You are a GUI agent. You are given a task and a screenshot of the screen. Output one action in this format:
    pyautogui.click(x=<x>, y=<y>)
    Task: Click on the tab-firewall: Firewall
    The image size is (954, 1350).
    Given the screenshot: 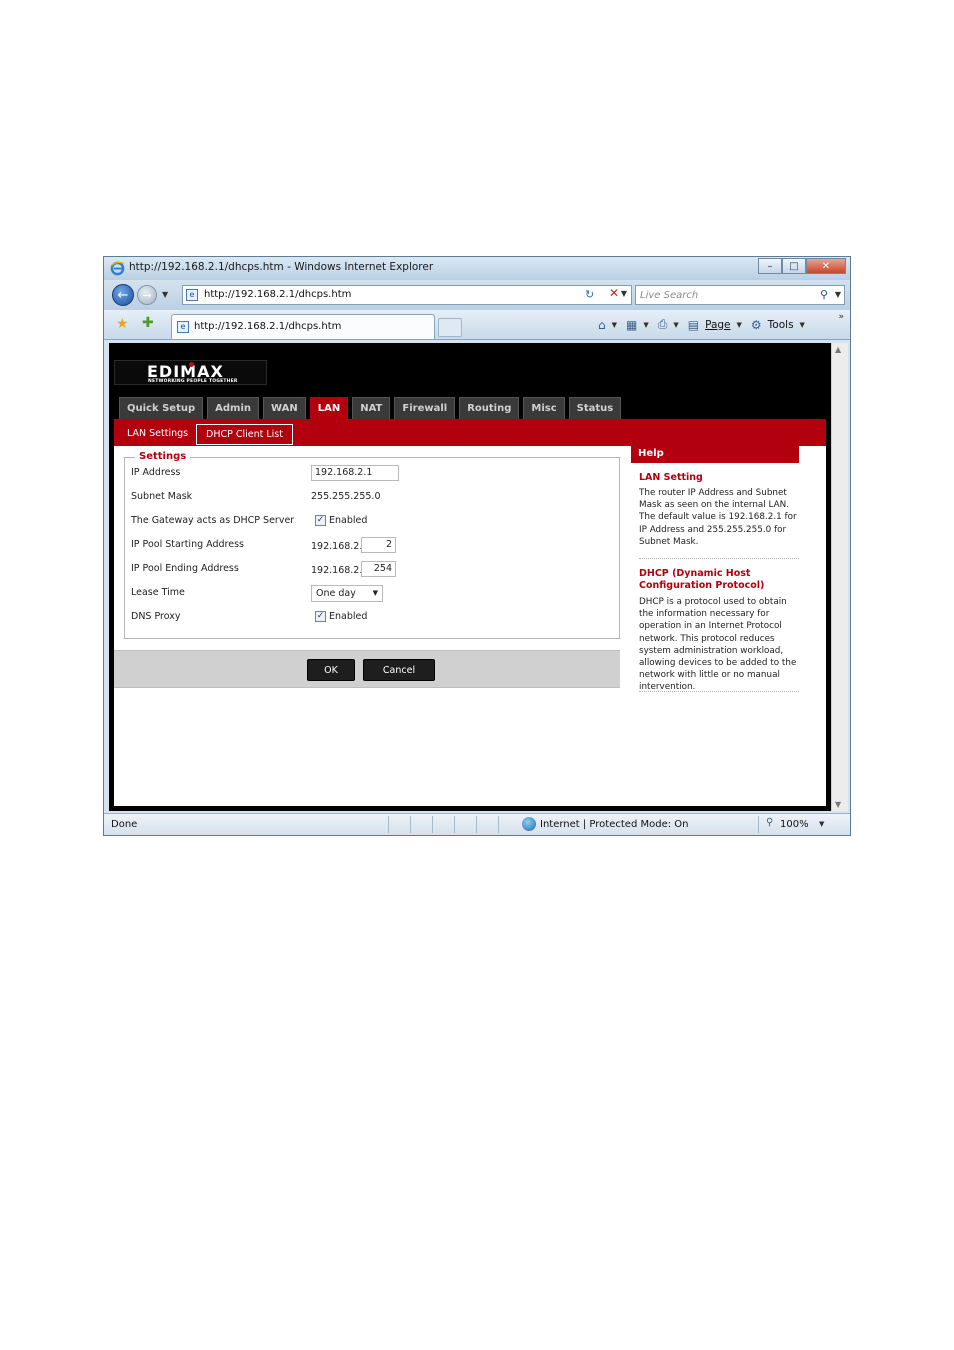 What is the action you would take?
    pyautogui.click(x=425, y=408)
    